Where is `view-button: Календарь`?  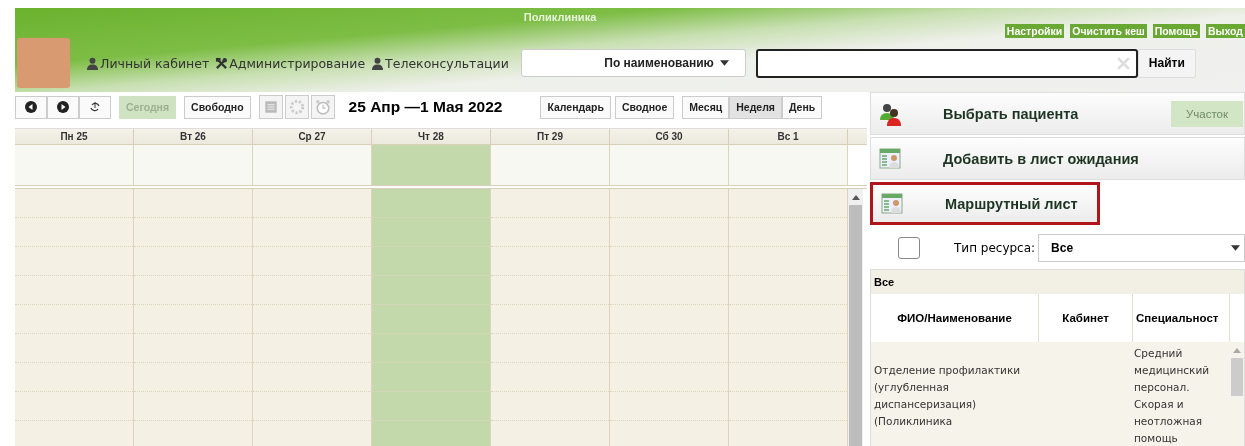 view-button: Календарь is located at coordinates (575, 107).